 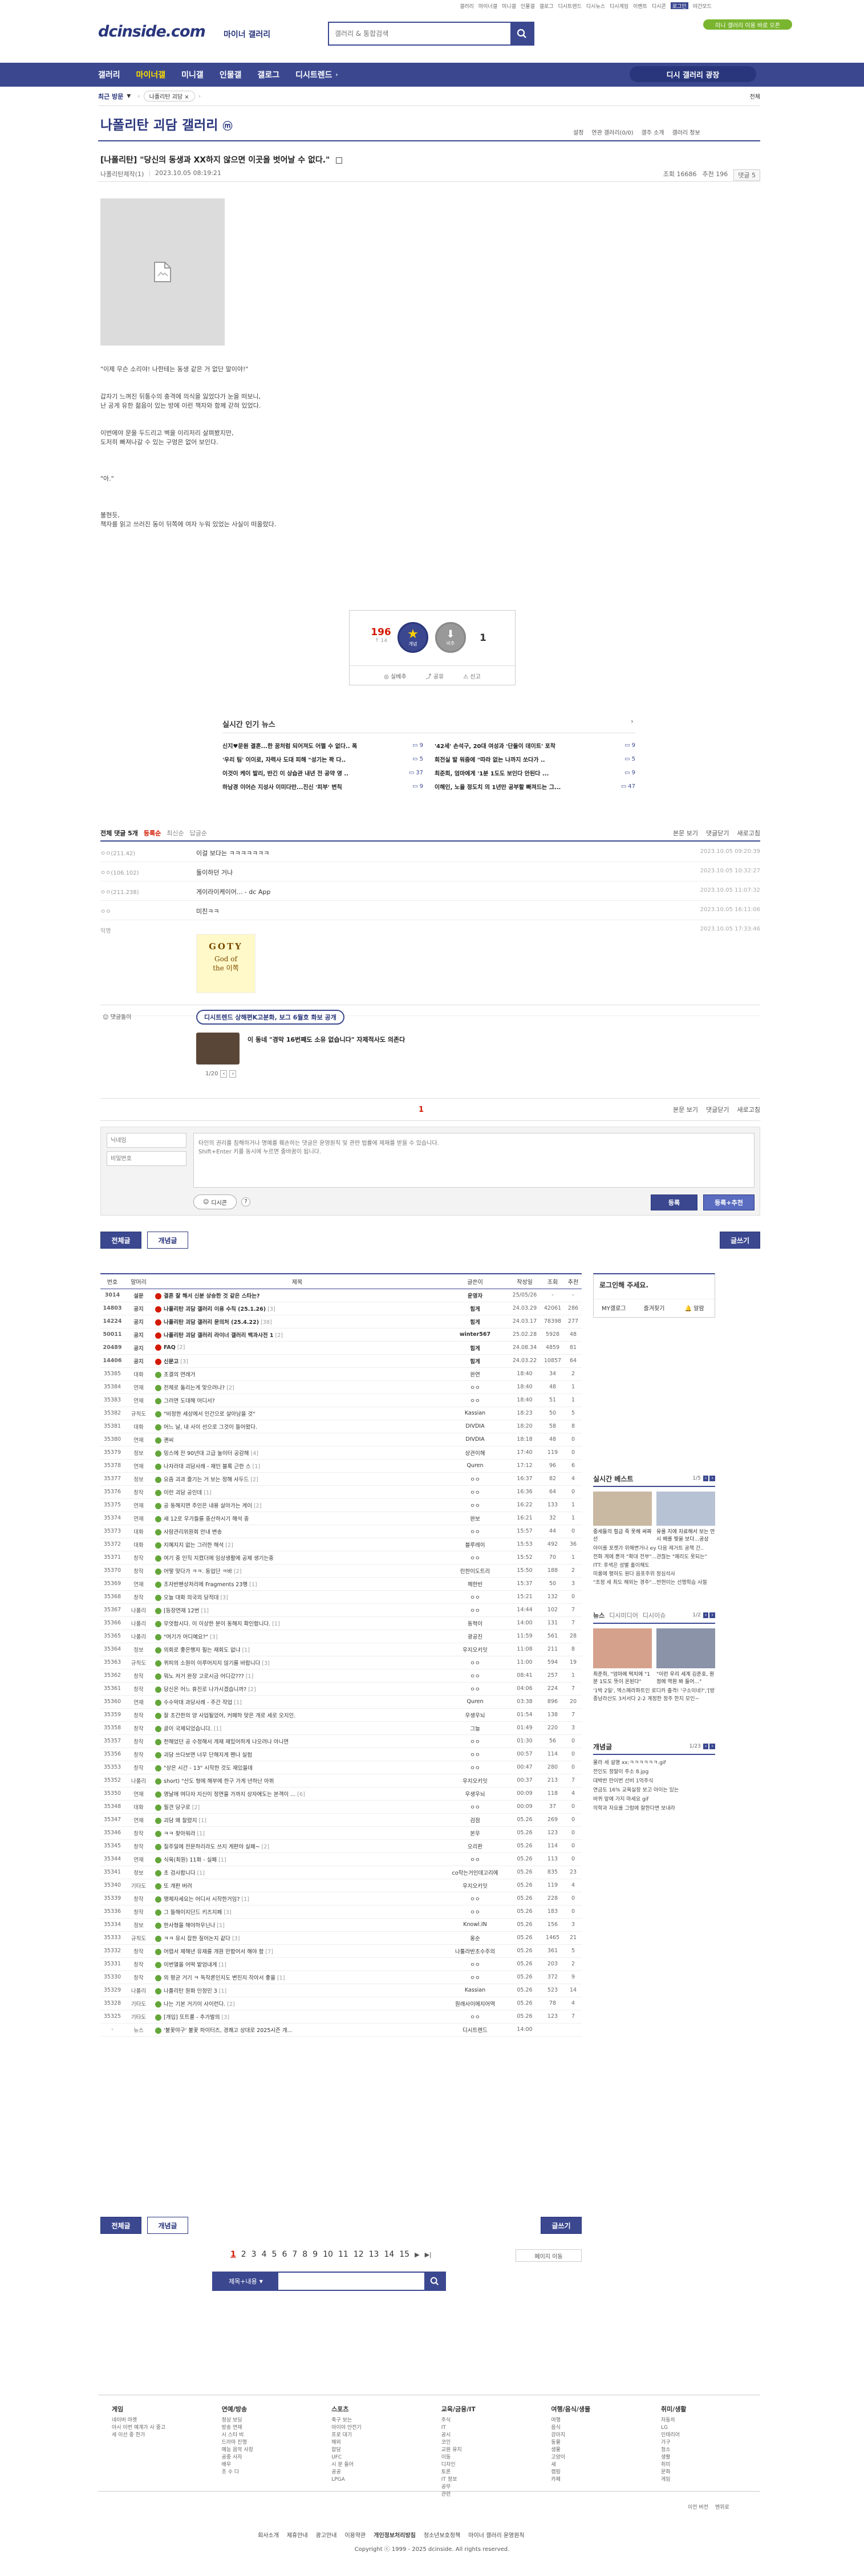 I want to click on footer-link: 방송 연재, so click(x=264, y=2428).